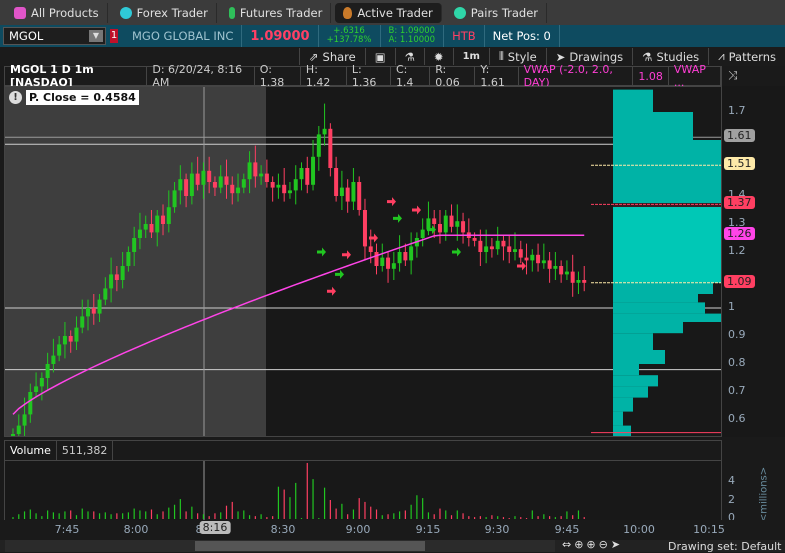 This screenshot has width=785, height=553. Describe the element at coordinates (464, 36) in the screenshot. I see `htb-badge: HTB` at that location.